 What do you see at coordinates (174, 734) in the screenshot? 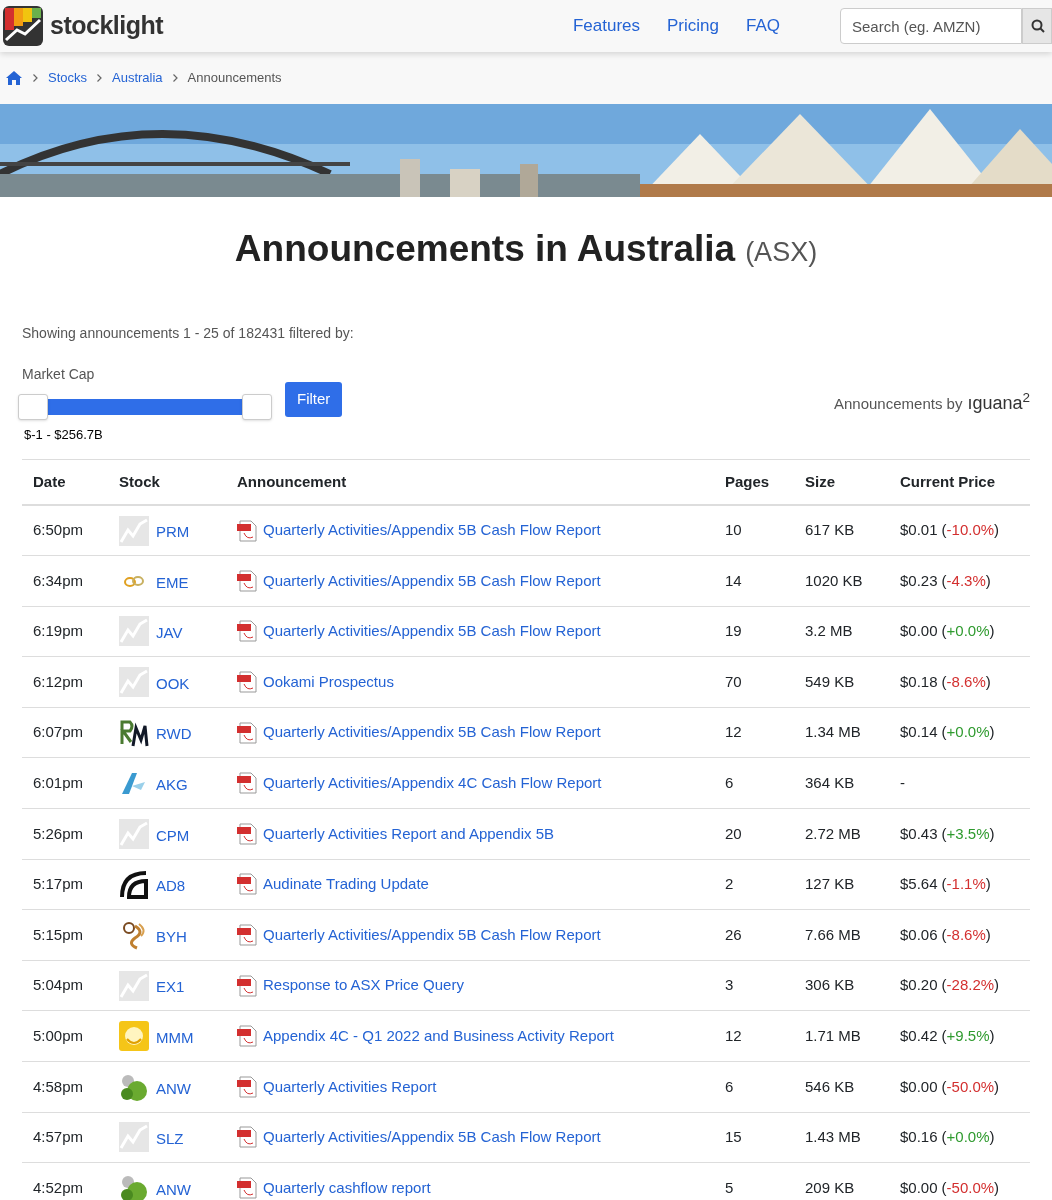
I see `stock-link: RWD` at bounding box center [174, 734].